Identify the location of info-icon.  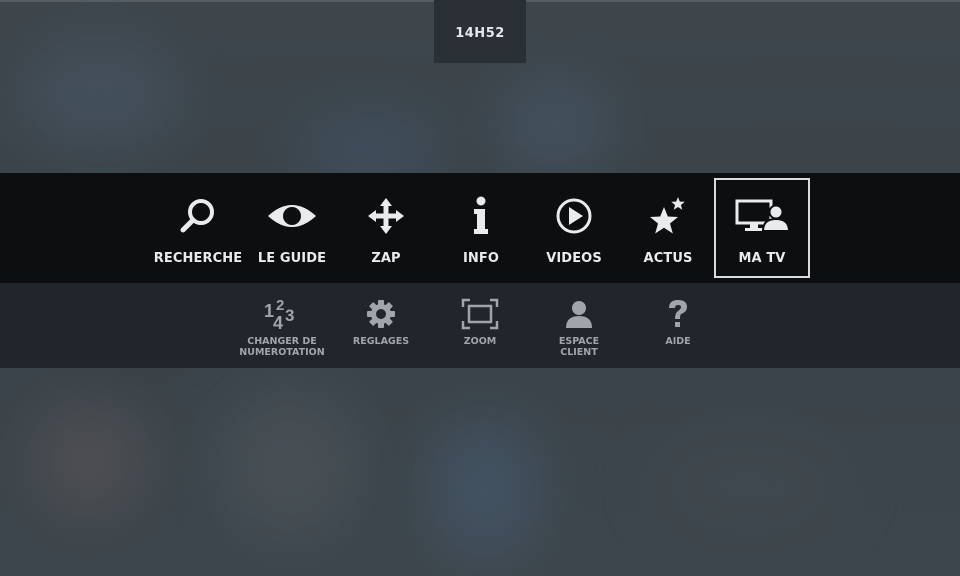
(481, 216).